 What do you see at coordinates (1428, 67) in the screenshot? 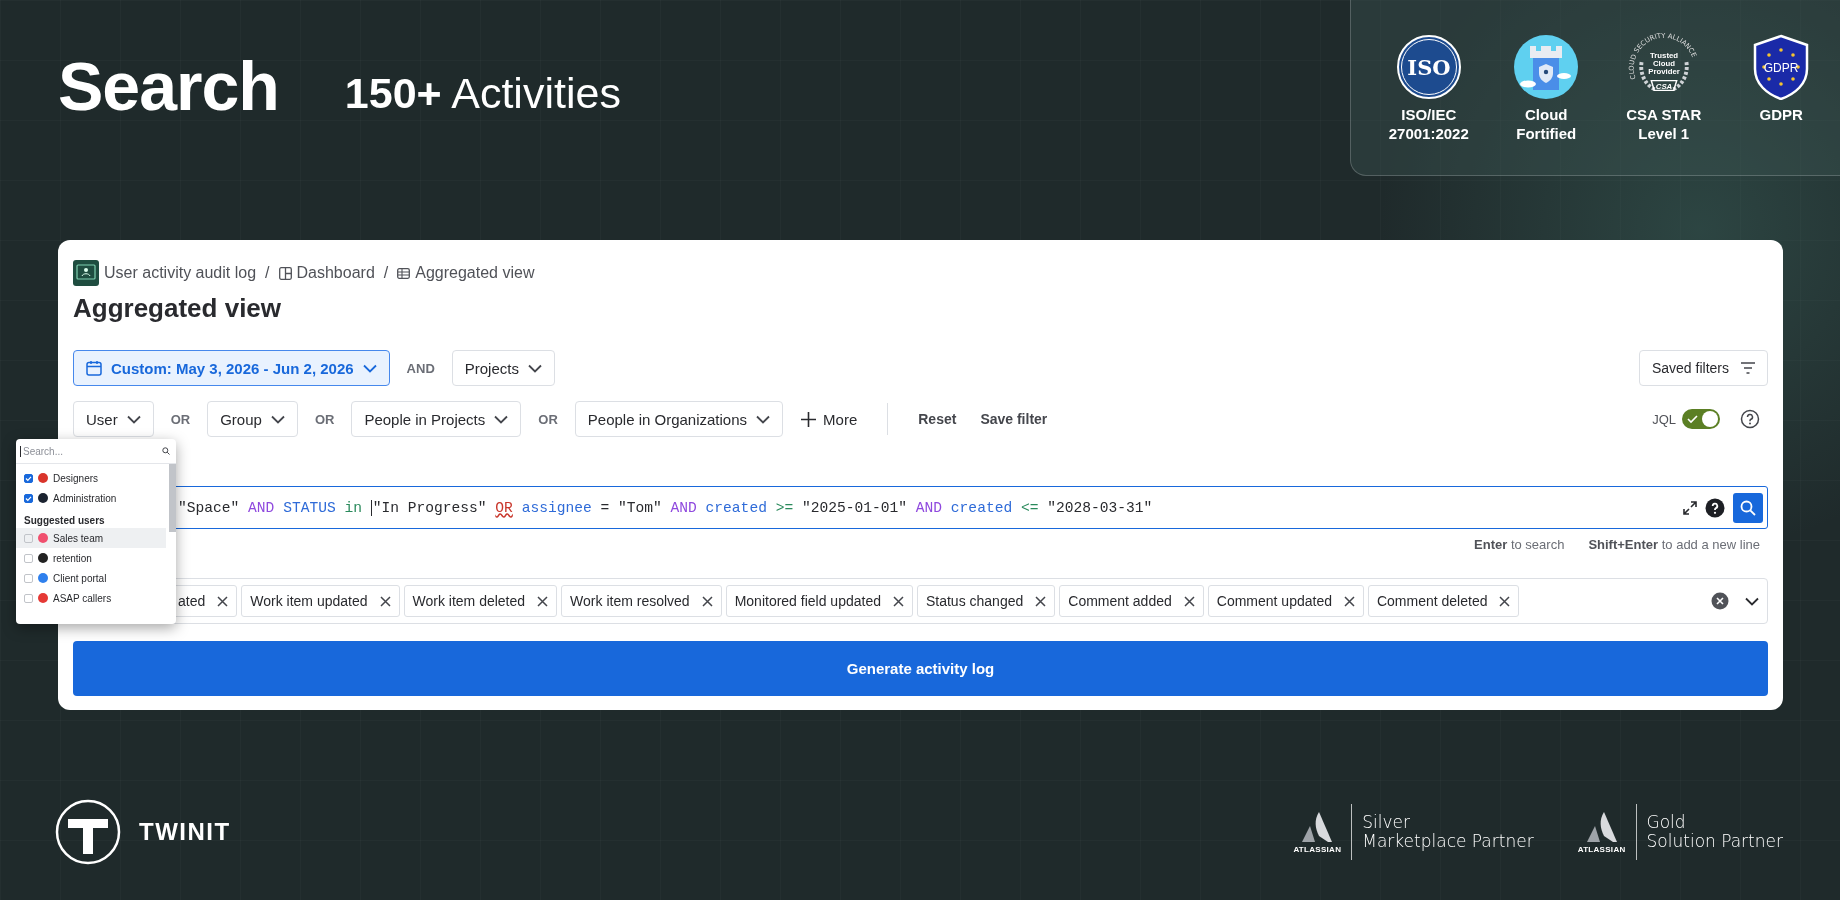
I see `iso-badge-icon: ISO` at bounding box center [1428, 67].